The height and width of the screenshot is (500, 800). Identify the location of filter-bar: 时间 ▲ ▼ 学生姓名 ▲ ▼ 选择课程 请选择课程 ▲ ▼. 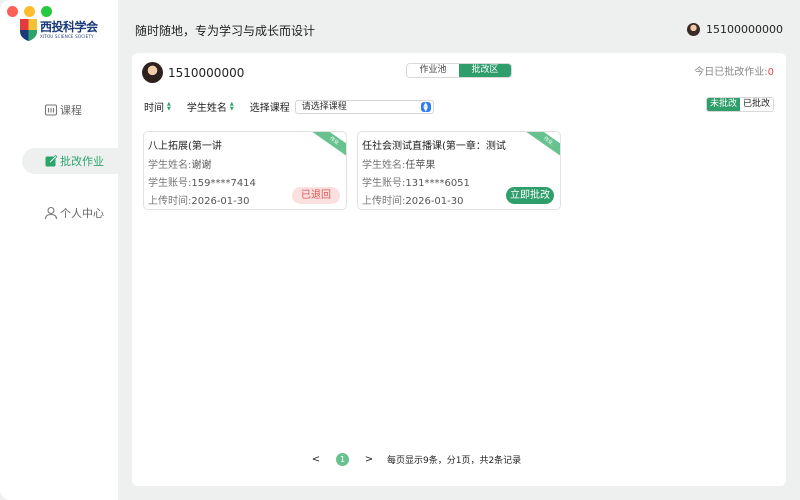
(289, 106).